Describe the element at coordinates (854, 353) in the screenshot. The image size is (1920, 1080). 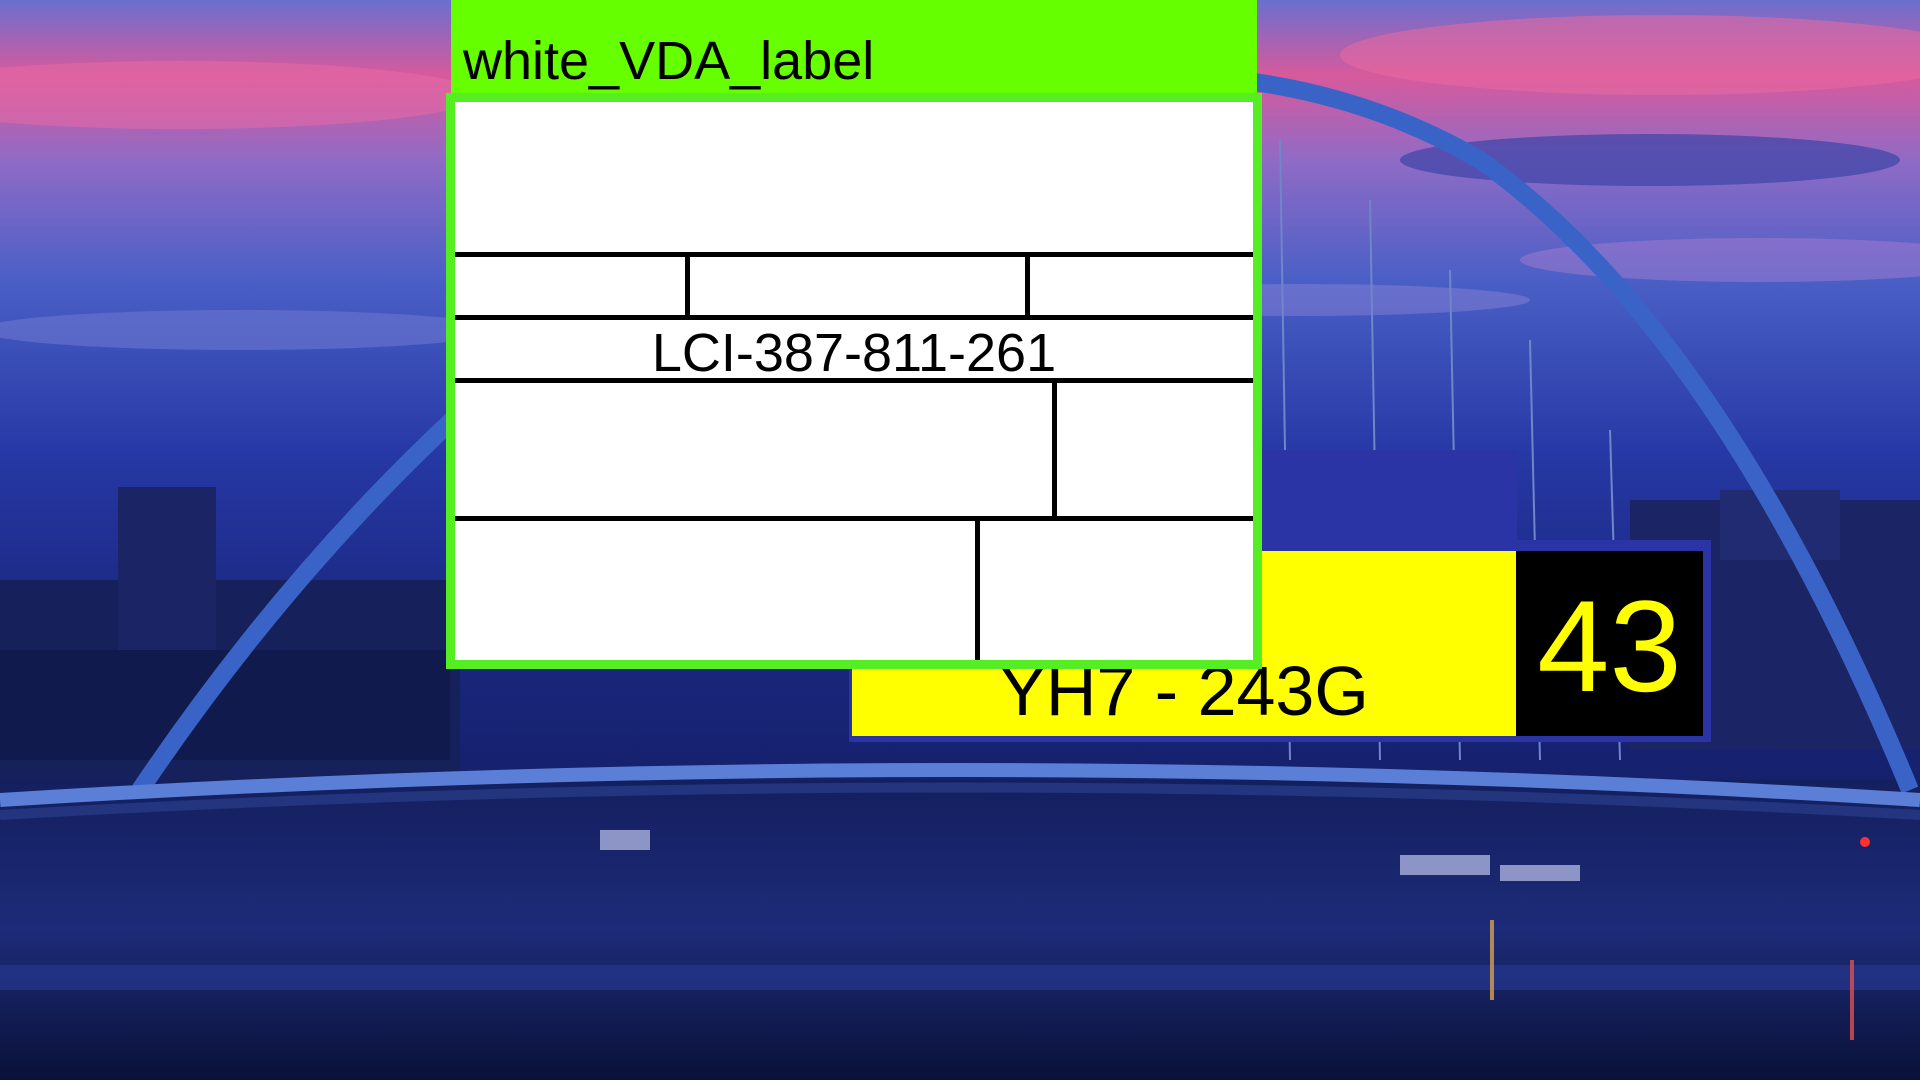
I see `label-code: LCI-387-811-261` at that location.